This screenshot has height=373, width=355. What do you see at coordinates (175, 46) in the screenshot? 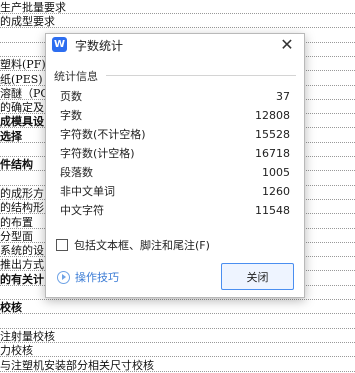
I see `dialog-titlebar: W 字数统计 ✕` at bounding box center [175, 46].